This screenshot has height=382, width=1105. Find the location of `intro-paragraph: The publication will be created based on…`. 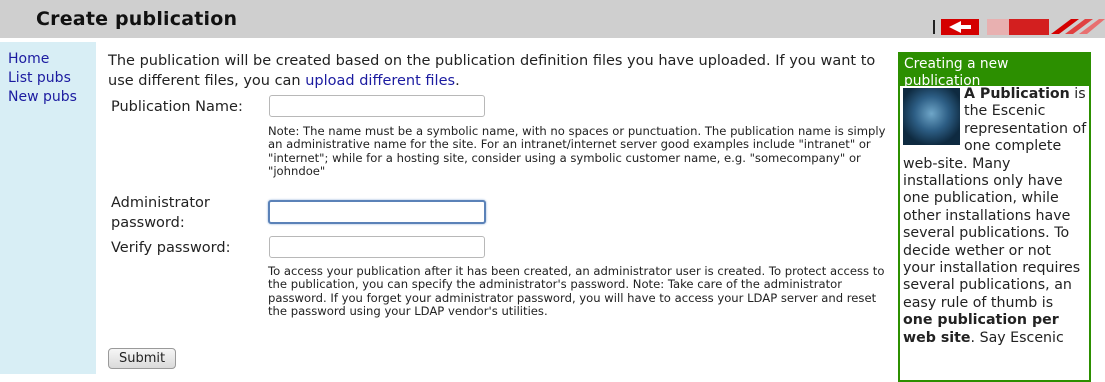

intro-paragraph: The publication will be created based on… is located at coordinates (498, 71).